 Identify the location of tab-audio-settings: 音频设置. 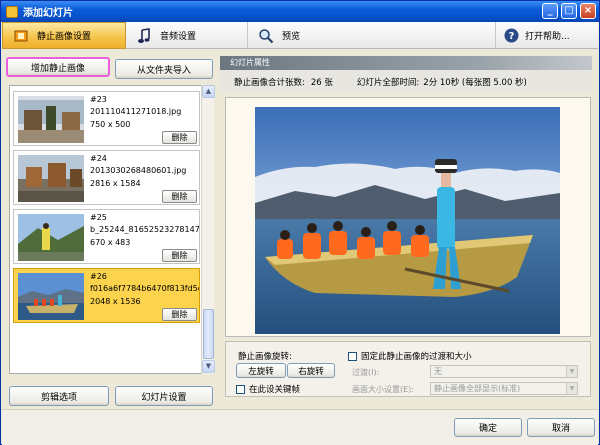
(187, 35).